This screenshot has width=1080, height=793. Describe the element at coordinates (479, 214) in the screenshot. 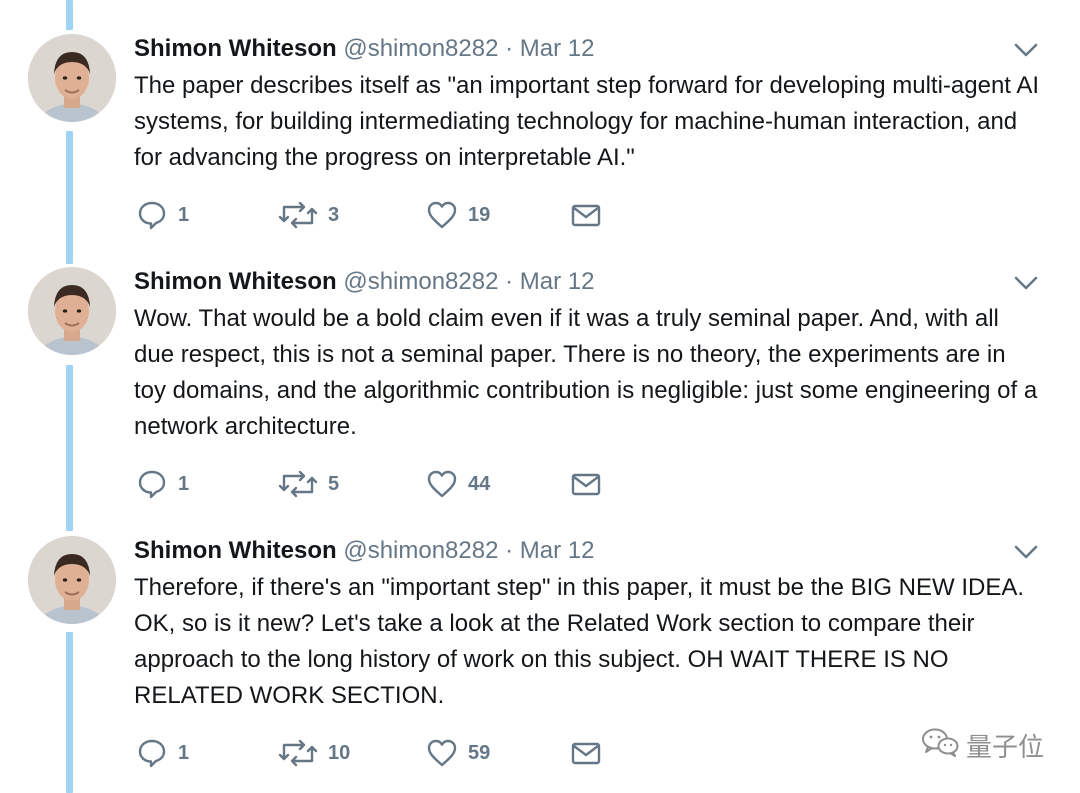

I see `like-count: 19` at that location.